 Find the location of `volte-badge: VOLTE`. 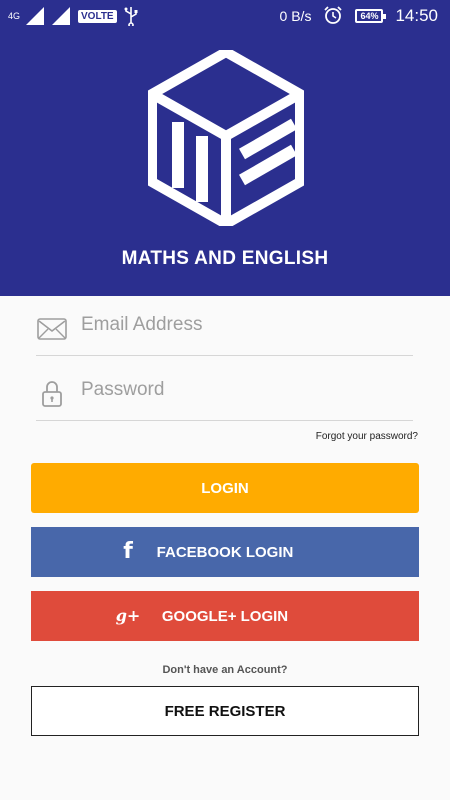

volte-badge: VOLTE is located at coordinates (97, 16).